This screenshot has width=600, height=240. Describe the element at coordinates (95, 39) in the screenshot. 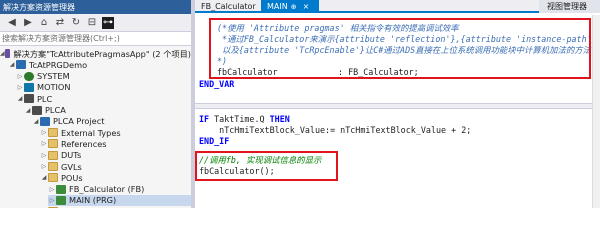

I see `solution-search-input: 搜索解决方案资源管理器(Ctrl+;)` at that location.